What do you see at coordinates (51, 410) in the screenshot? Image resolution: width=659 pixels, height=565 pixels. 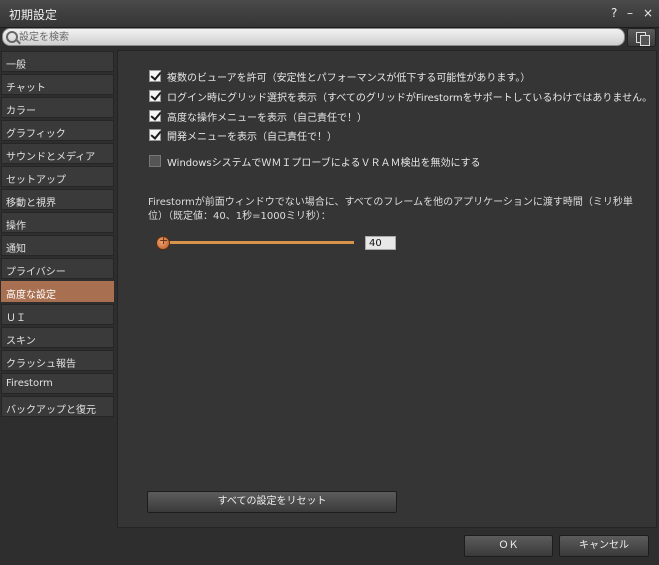 I see `sidebar-item-label: バックアップと復元` at bounding box center [51, 410].